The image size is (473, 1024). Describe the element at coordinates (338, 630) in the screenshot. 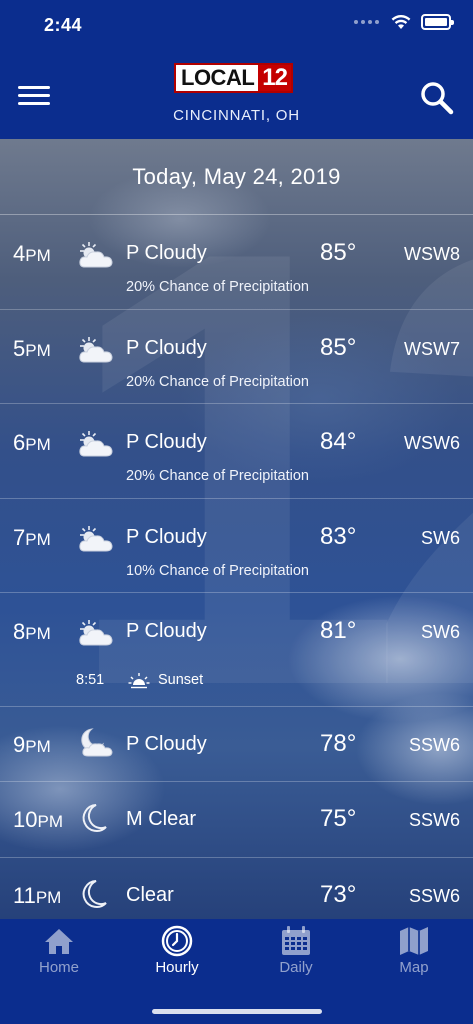

I see `row-temperature: 81°` at that location.